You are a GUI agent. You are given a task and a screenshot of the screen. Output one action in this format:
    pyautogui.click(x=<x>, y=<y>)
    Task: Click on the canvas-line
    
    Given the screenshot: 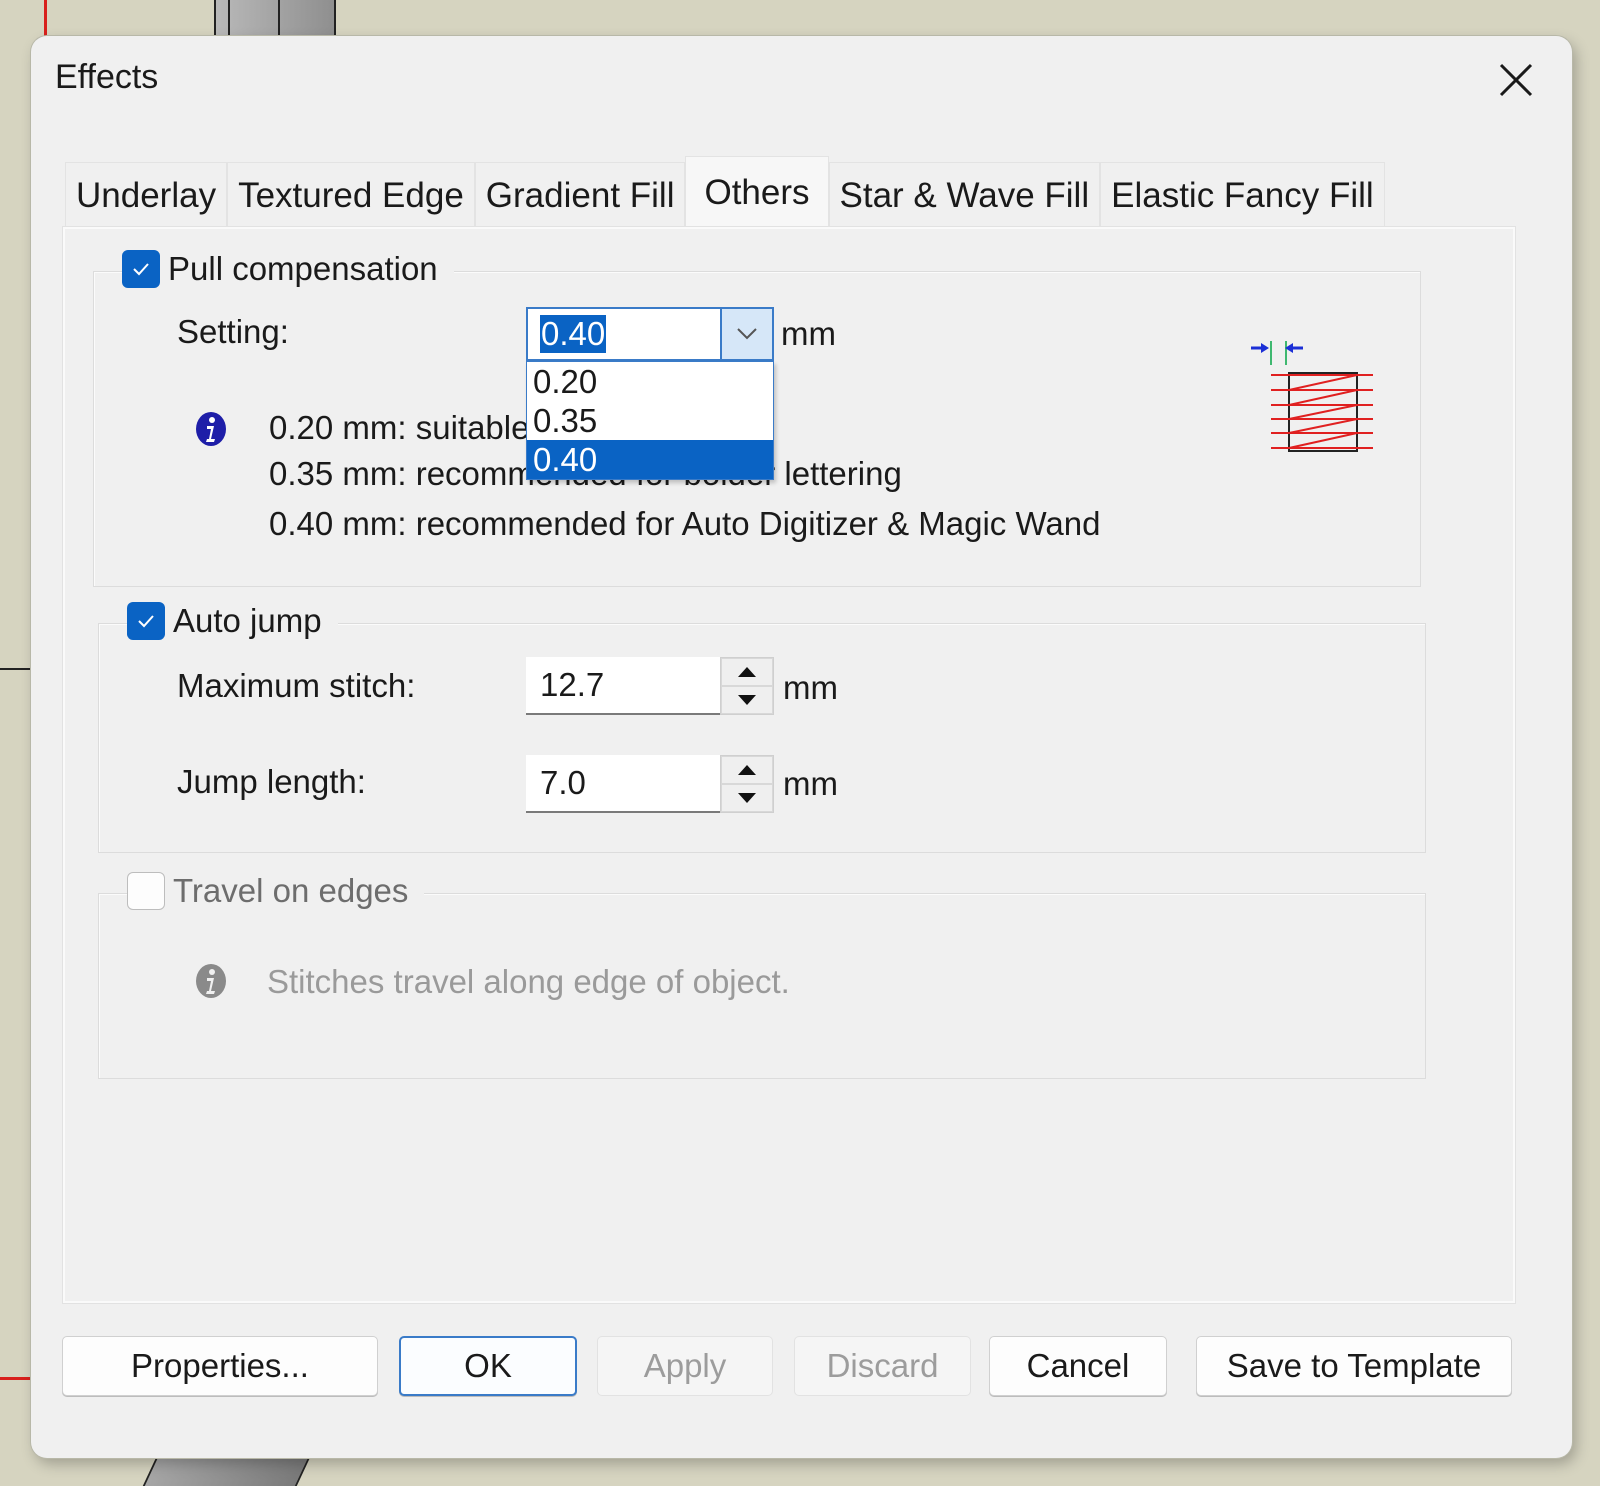 What is the action you would take?
    pyautogui.click(x=16, y=669)
    